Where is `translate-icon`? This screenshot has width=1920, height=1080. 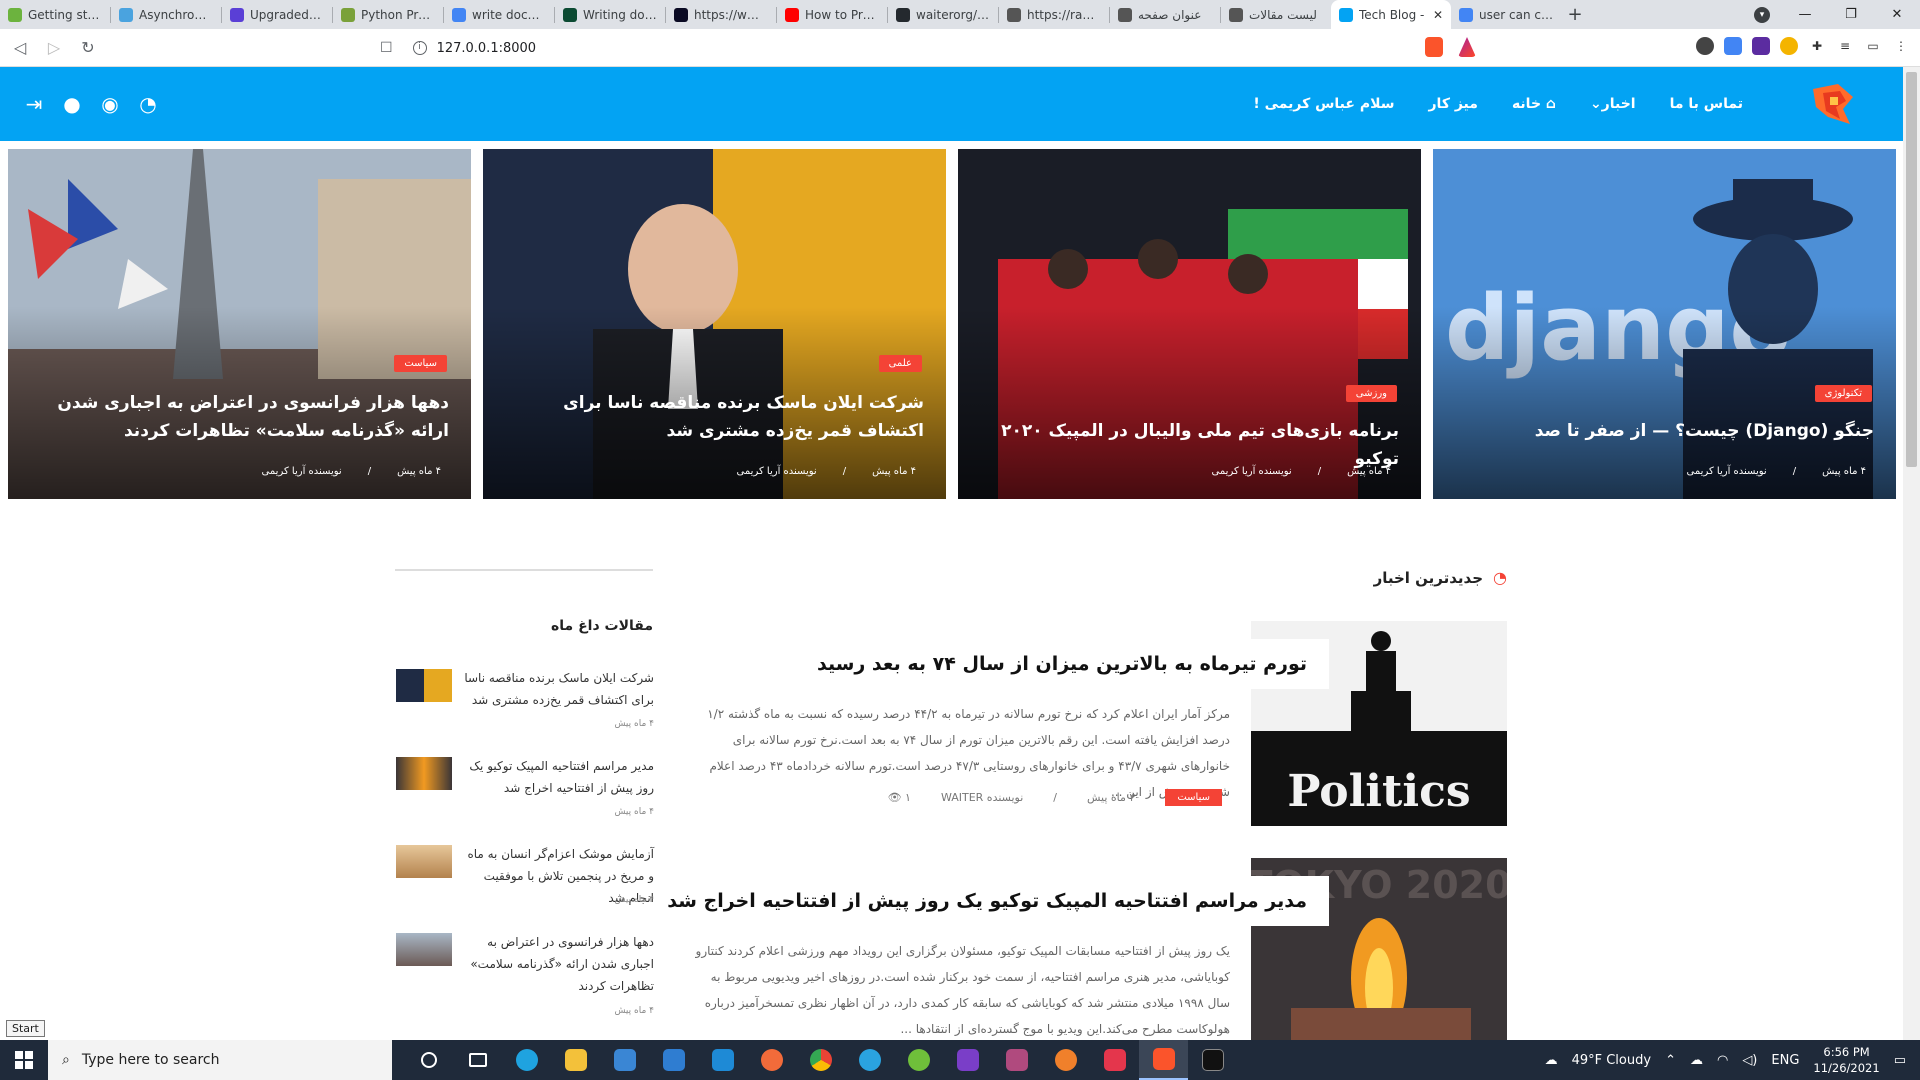 translate-icon is located at coordinates (1733, 46).